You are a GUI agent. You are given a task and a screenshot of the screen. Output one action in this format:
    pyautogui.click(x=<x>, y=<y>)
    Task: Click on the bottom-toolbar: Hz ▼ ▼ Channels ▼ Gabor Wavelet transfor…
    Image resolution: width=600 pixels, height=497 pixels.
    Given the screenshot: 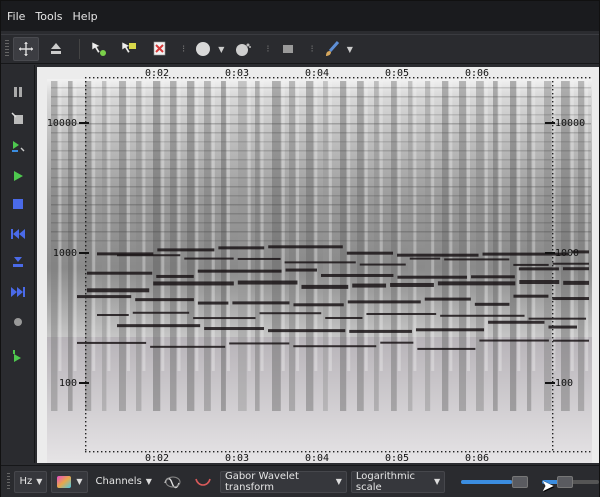 What is the action you would take?
    pyautogui.click(x=300, y=481)
    